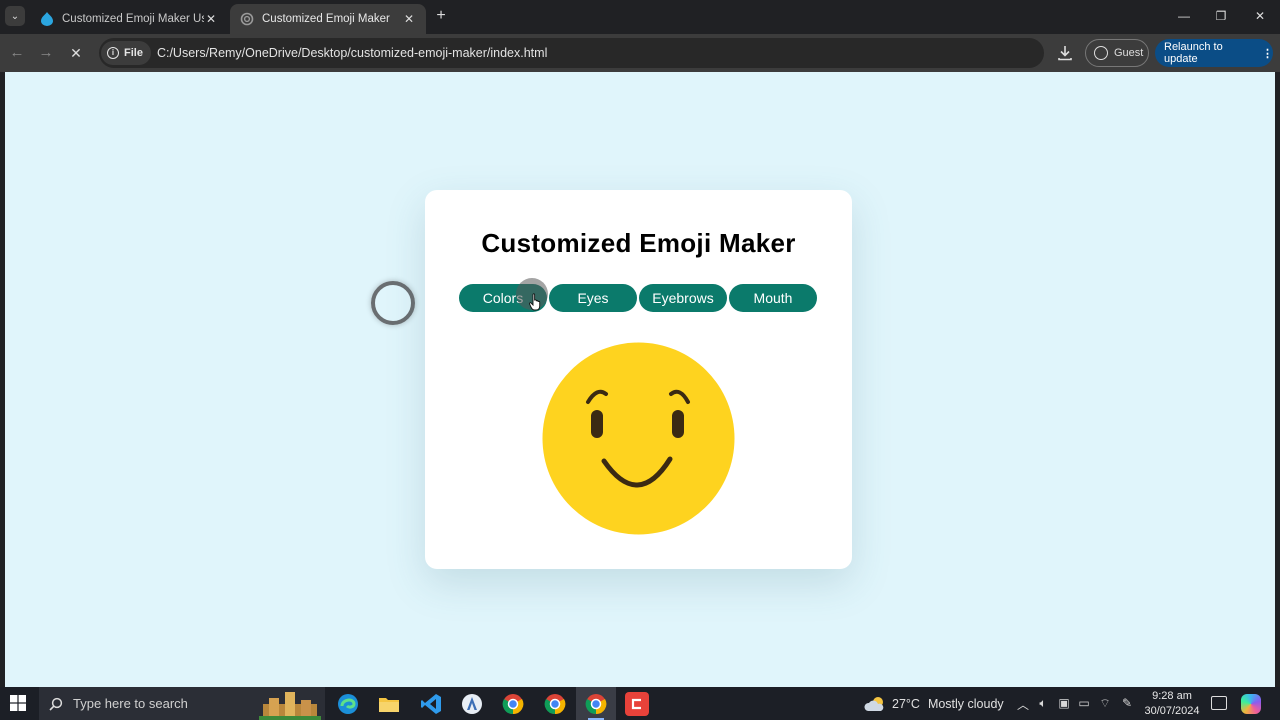 The width and height of the screenshot is (1280, 720). What do you see at coordinates (678, 424) in the screenshot?
I see `right-eye` at bounding box center [678, 424].